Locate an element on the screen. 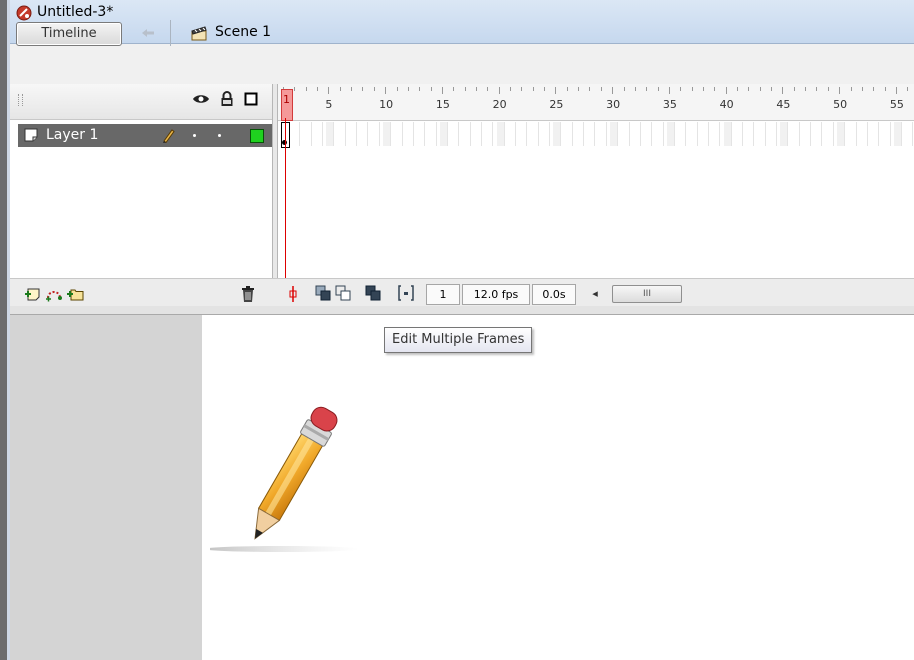 Image resolution: width=914 pixels, height=660 pixels. layer-name: Layer 1 is located at coordinates (72, 135).